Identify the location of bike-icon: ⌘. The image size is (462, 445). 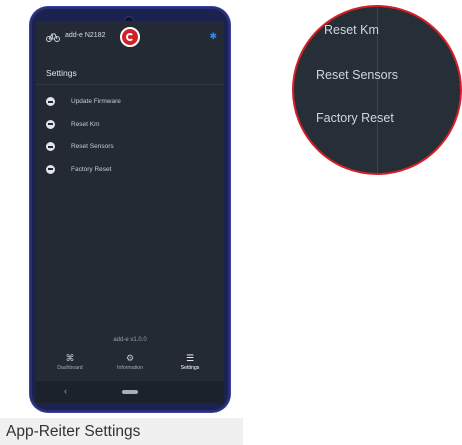
(70, 358).